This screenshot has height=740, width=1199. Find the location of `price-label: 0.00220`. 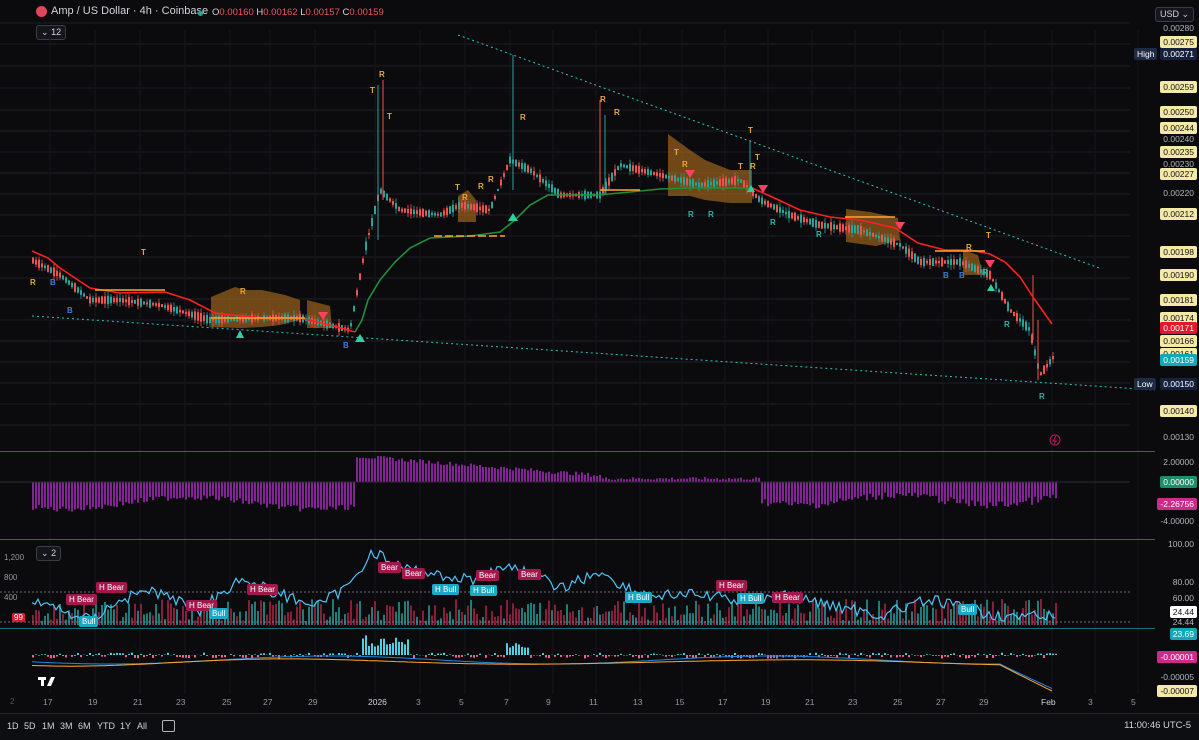

price-label: 0.00220 is located at coordinates (1178, 193).